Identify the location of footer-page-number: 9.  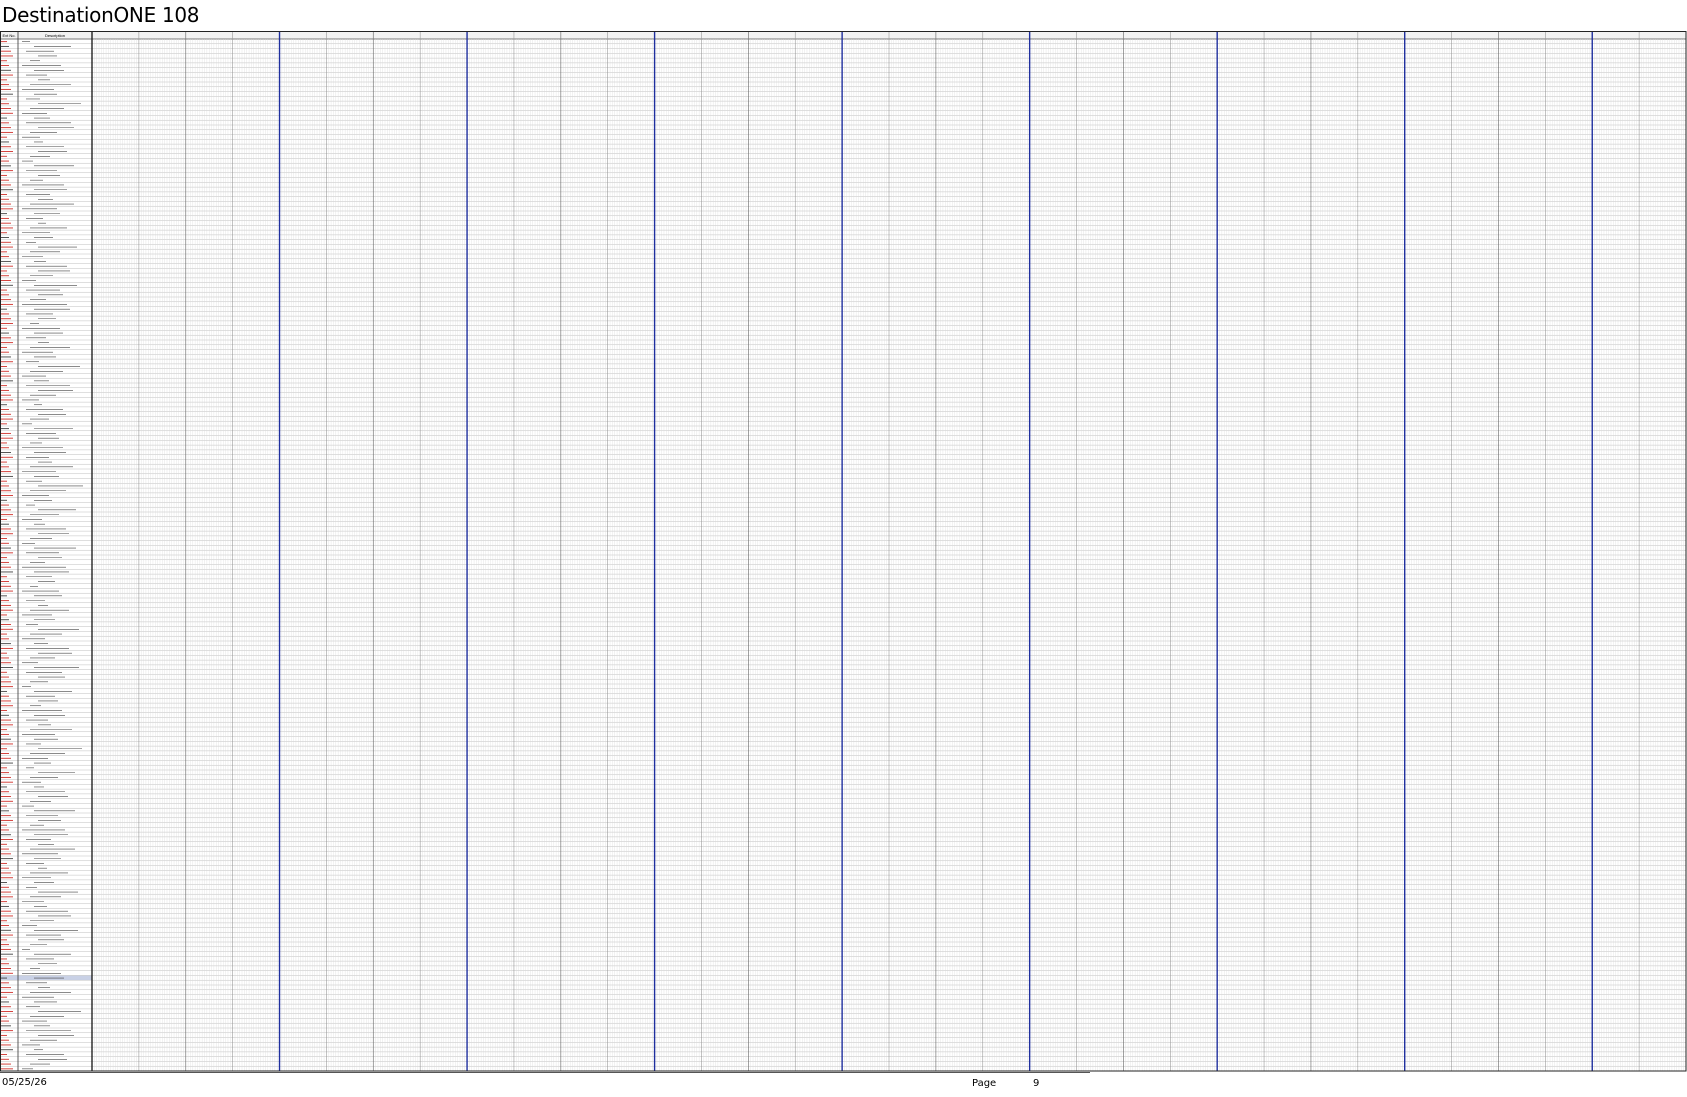
(1036, 1083).